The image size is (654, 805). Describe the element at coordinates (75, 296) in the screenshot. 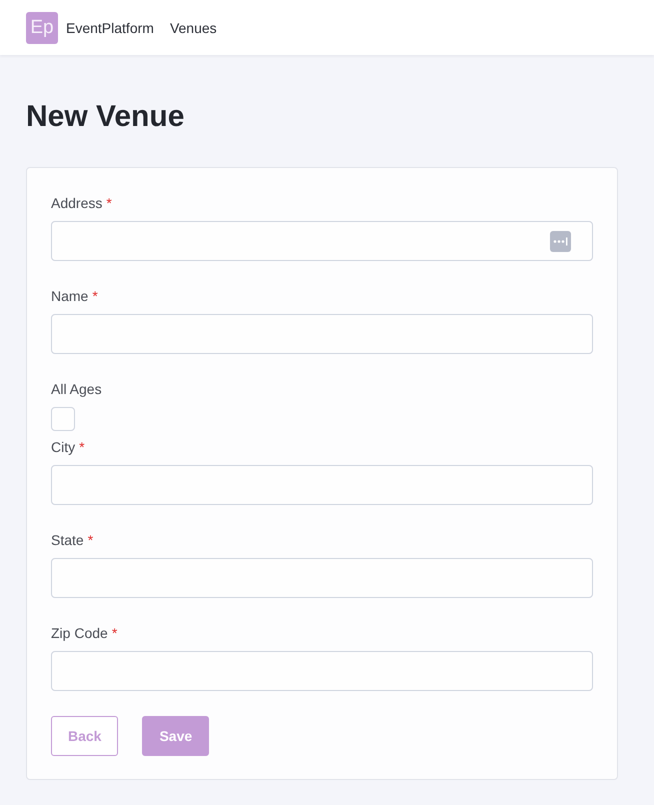

I see `field-label: Name *` at that location.